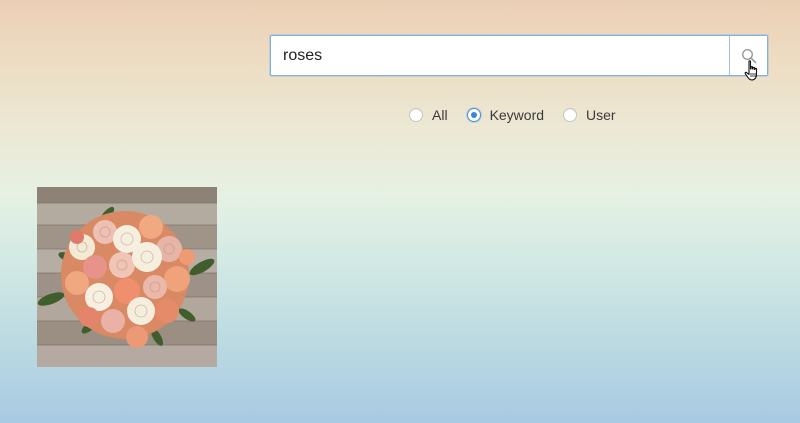 The image size is (800, 423). Describe the element at coordinates (473, 115) in the screenshot. I see `radio-button-keyword` at that location.